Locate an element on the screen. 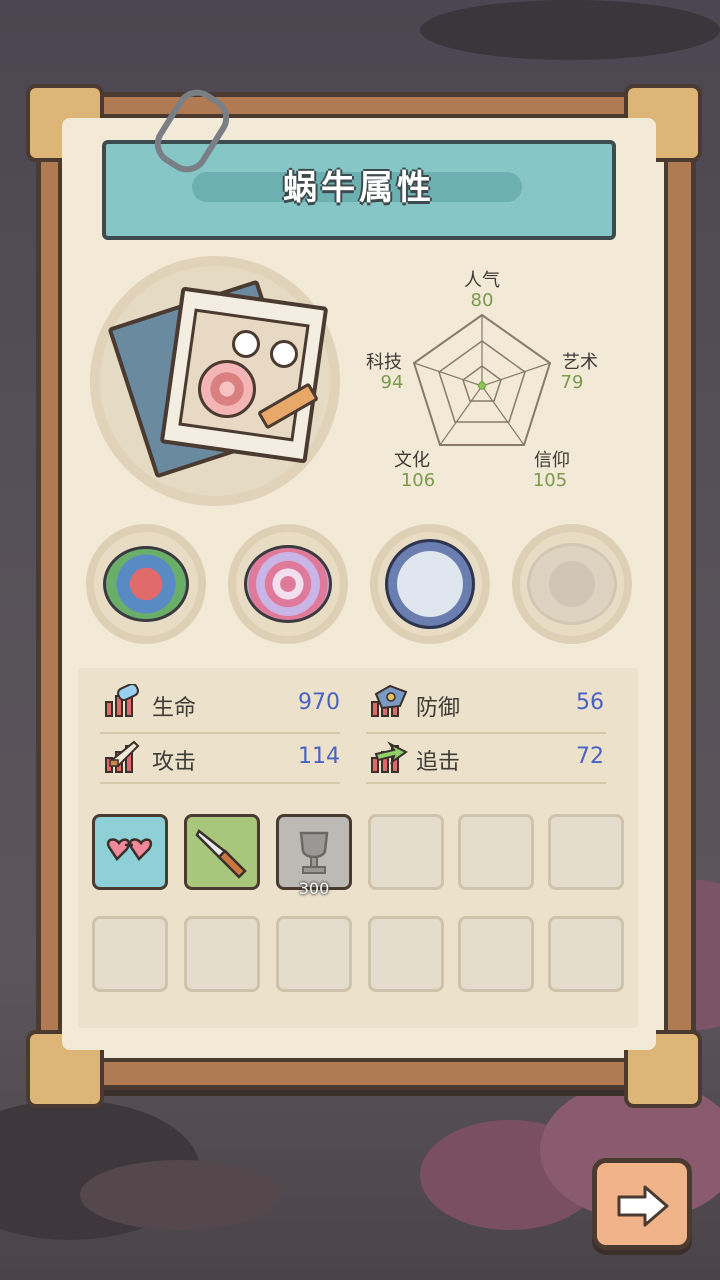 Image resolution: width=720 pixels, height=1280 pixels. health-icon is located at coordinates (122, 700).